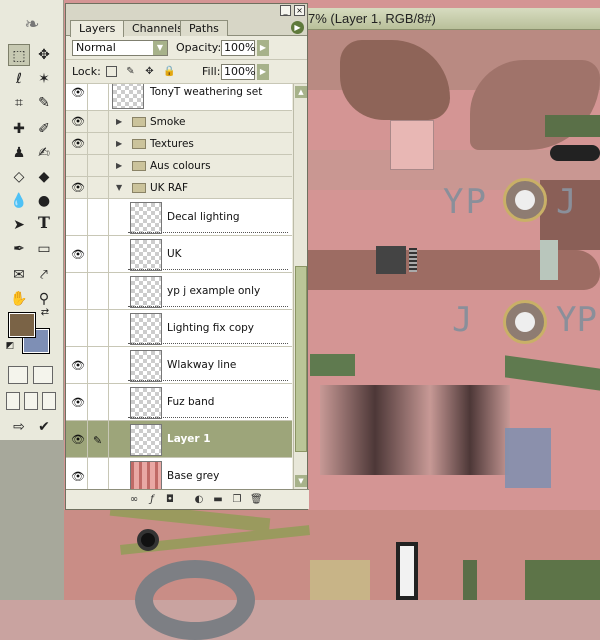 The height and width of the screenshot is (640, 600). What do you see at coordinates (44, 201) in the screenshot?
I see `dodge-tool-icon: ●` at bounding box center [44, 201].